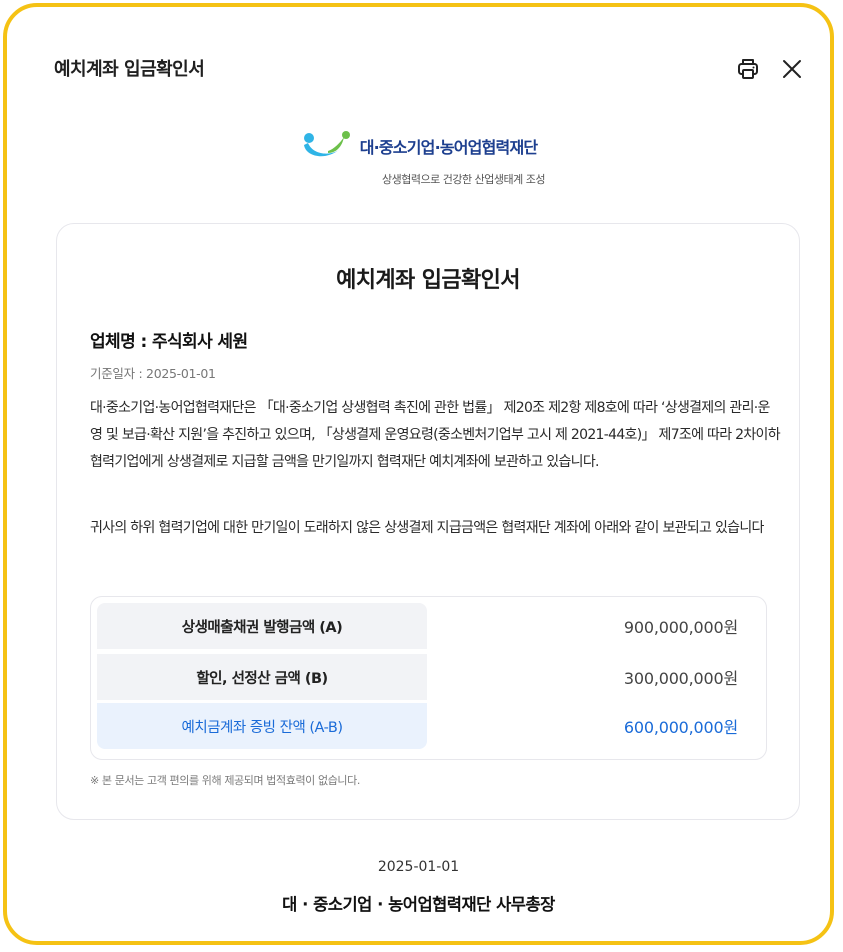 Image resolution: width=843 pixels, height=952 pixels. I want to click on close-icon, so click(792, 69).